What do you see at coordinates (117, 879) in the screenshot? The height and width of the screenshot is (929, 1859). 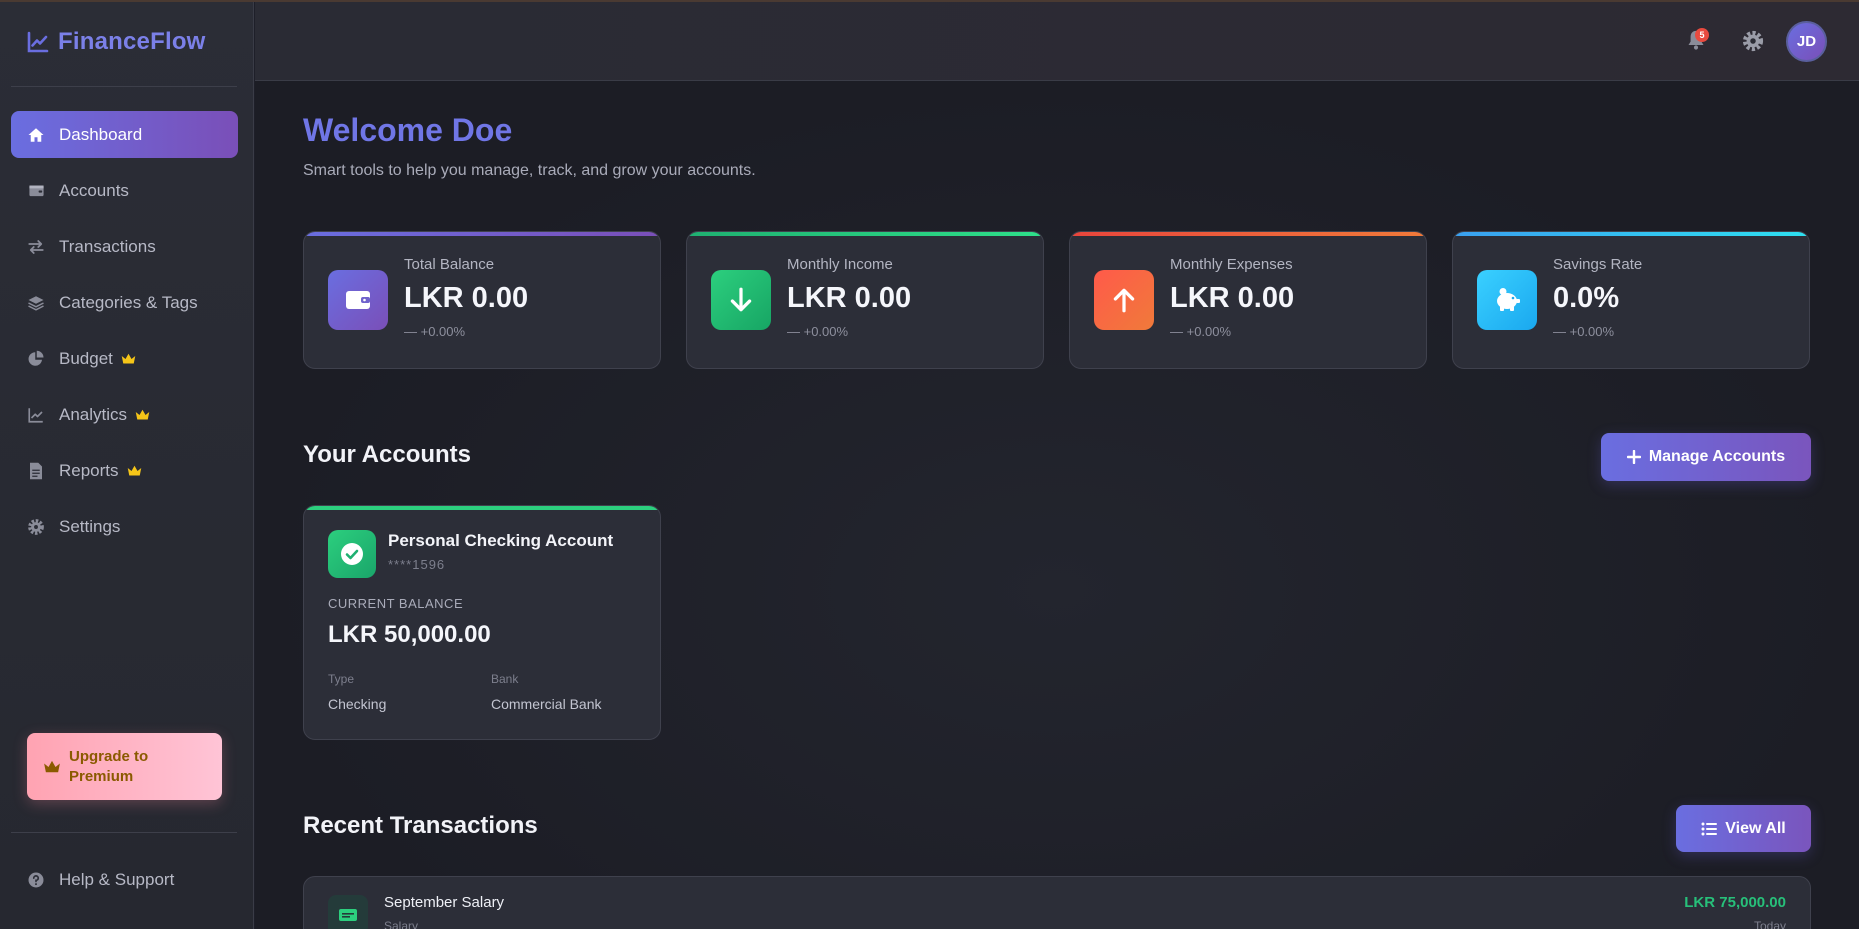 I see `help-label: Help & Support` at bounding box center [117, 879].